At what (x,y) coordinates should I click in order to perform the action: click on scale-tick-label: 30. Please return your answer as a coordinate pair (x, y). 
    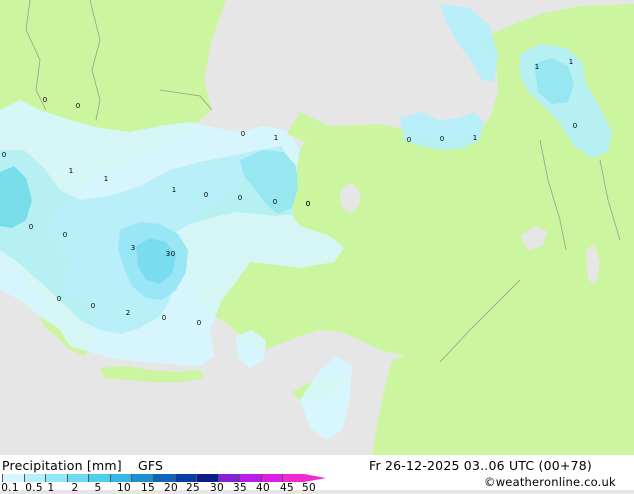
    Looking at the image, I should click on (217, 488).